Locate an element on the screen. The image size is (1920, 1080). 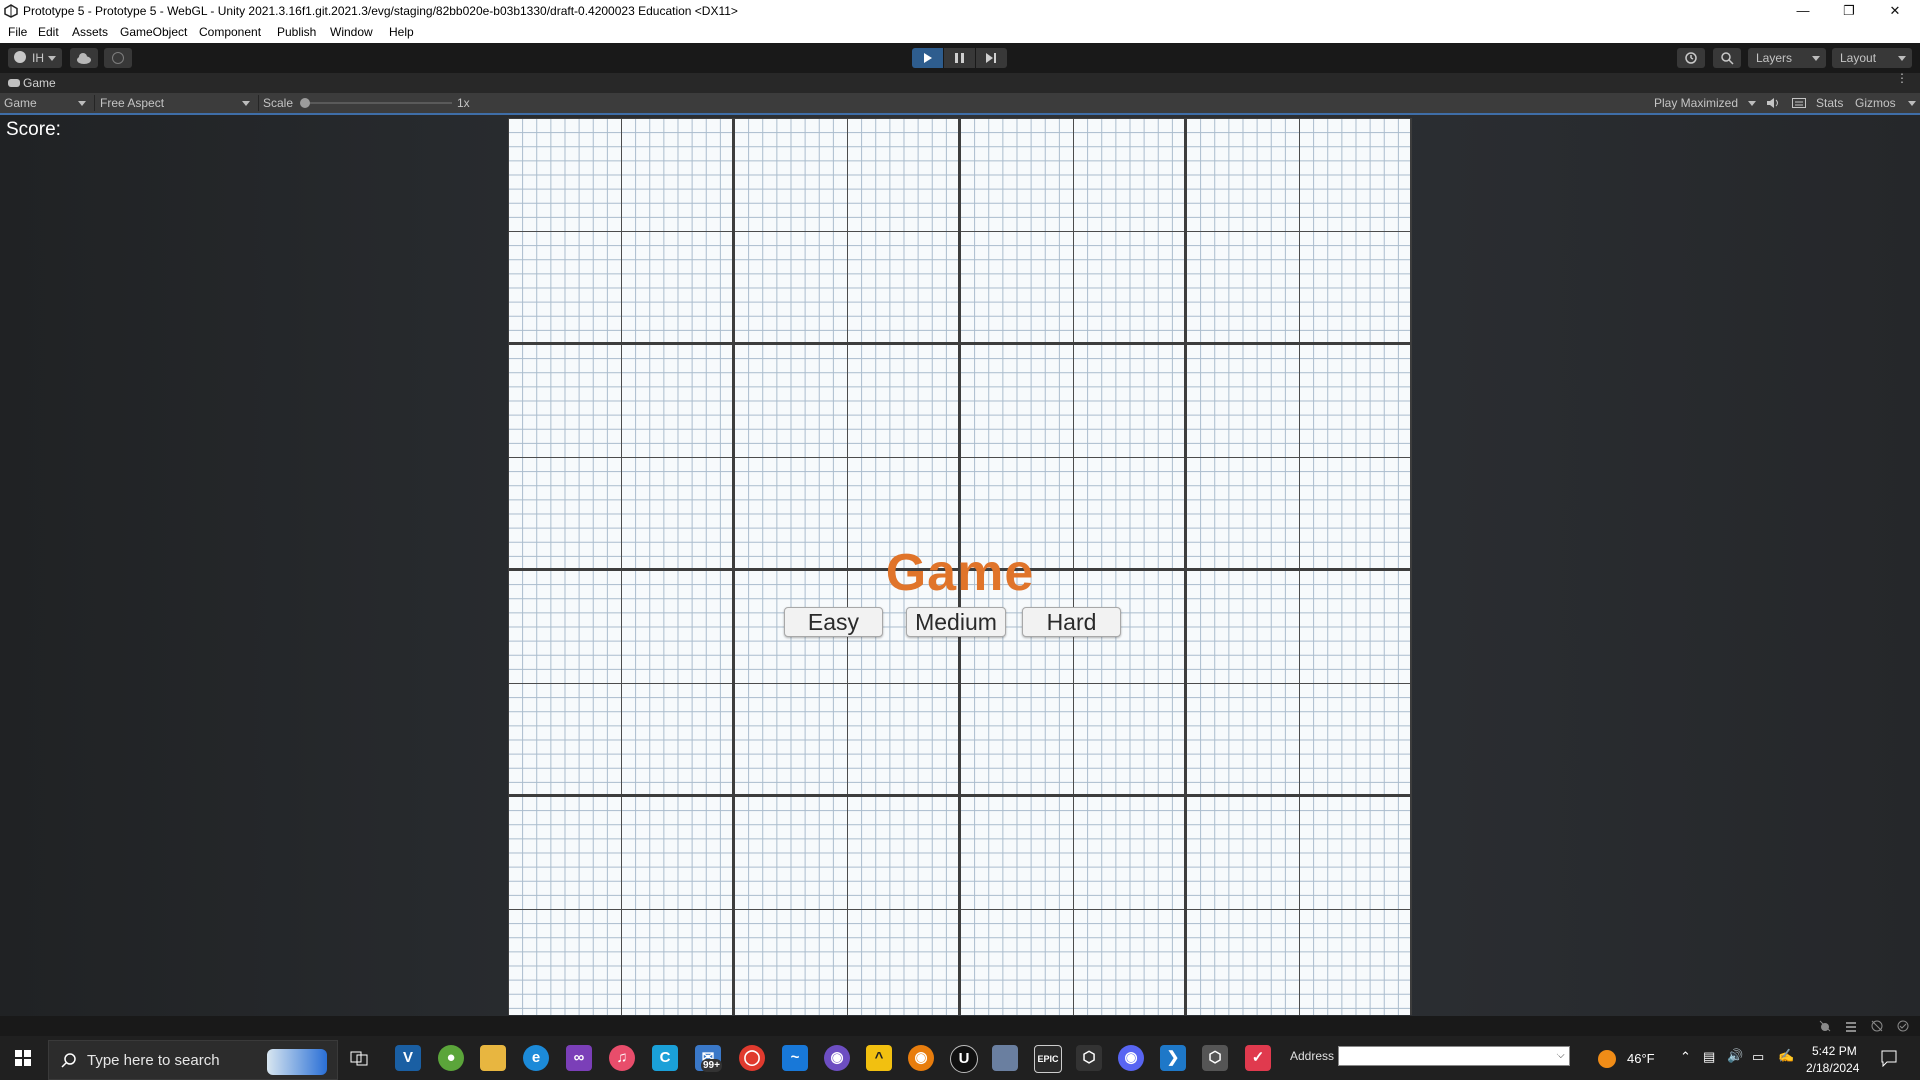
account-dropdown: IH is located at coordinates (35, 58).